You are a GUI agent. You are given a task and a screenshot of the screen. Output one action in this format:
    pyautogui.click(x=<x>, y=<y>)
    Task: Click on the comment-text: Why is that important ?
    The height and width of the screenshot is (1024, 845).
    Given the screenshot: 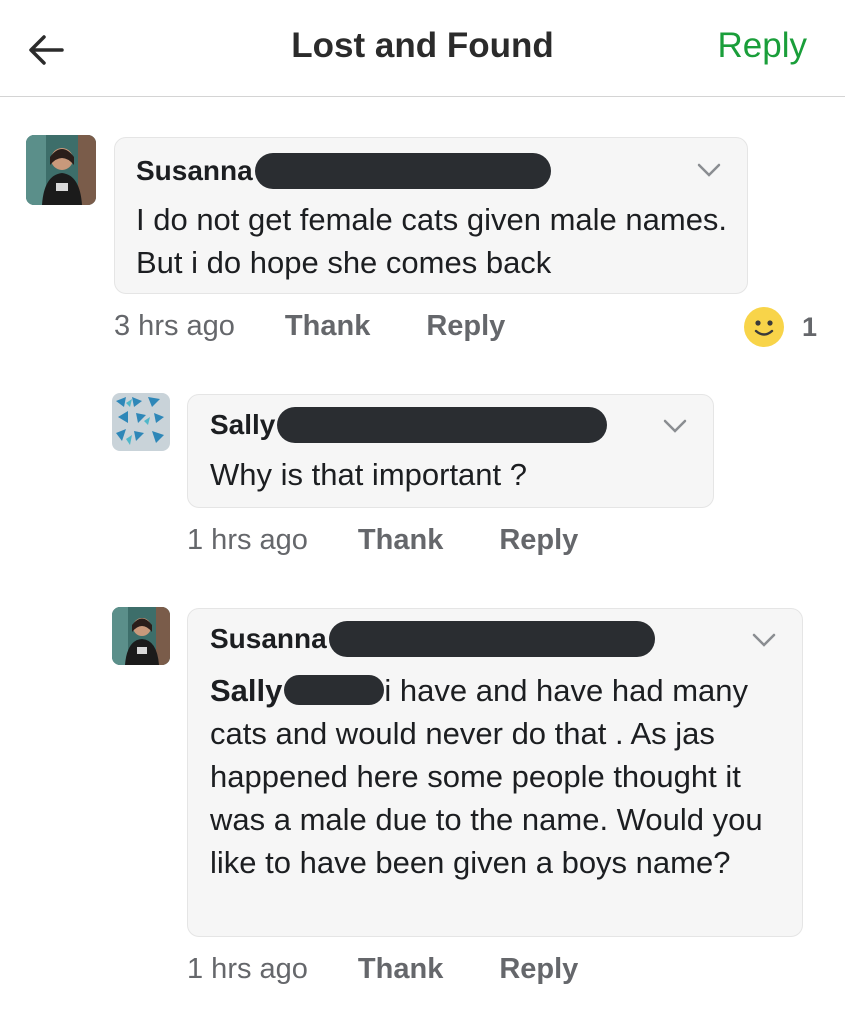 What is the action you would take?
    pyautogui.click(x=369, y=474)
    